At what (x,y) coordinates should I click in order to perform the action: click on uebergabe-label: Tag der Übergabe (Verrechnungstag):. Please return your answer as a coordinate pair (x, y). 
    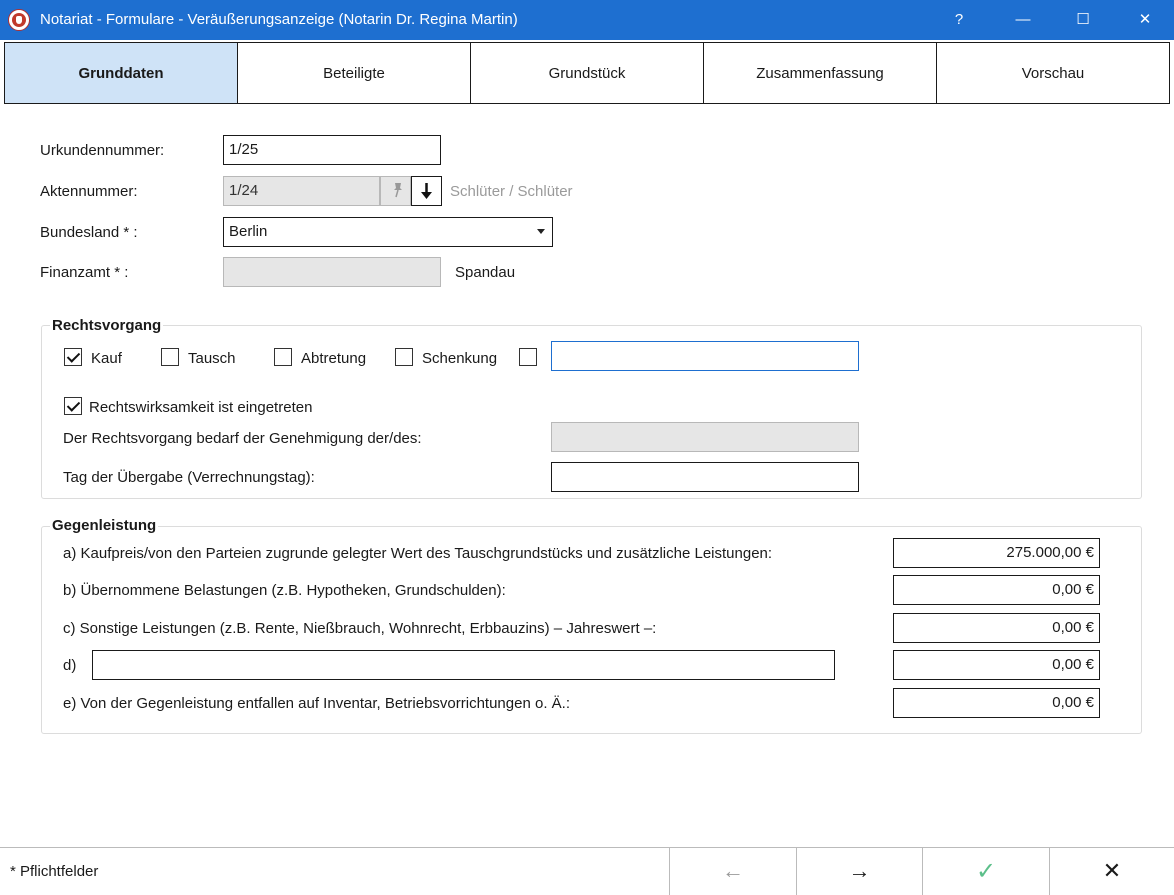
    Looking at the image, I should click on (189, 477).